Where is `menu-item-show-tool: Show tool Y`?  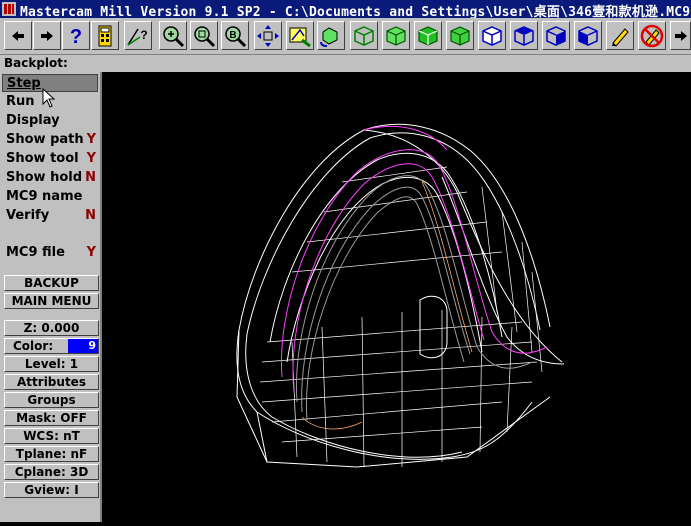 menu-item-show-tool: Show tool Y is located at coordinates (50, 159).